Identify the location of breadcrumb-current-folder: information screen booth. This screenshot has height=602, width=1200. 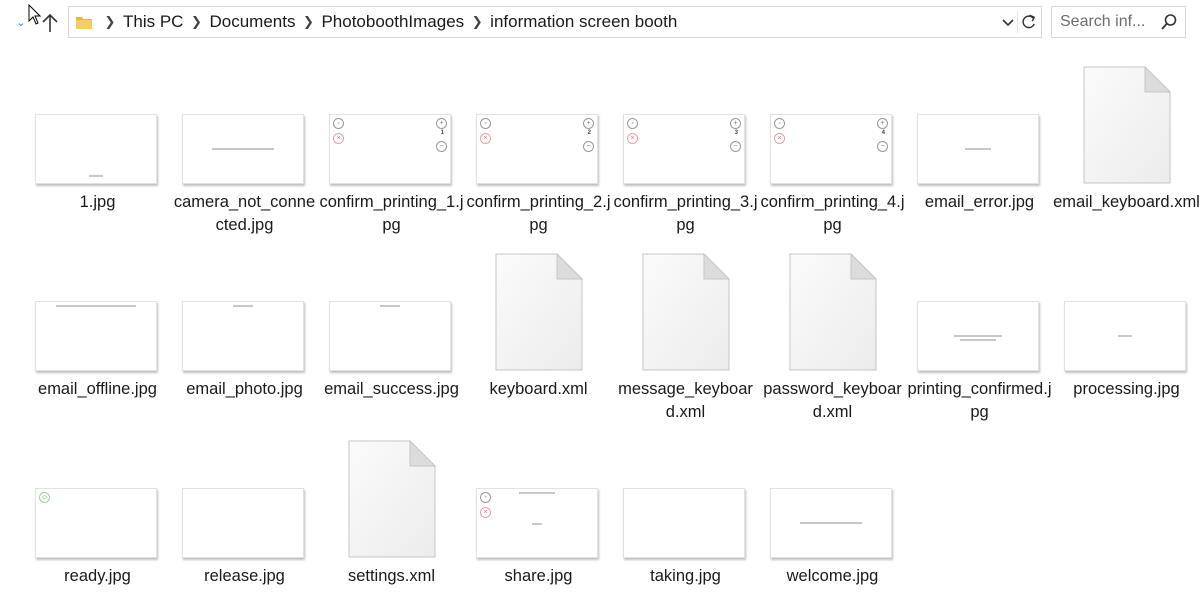
(583, 22).